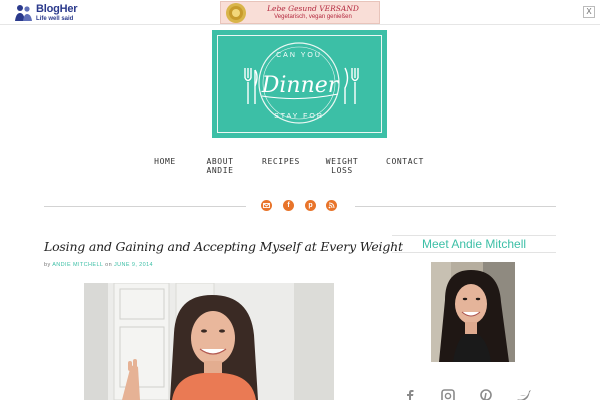 Image resolution: width=600 pixels, height=400 pixels. Describe the element at coordinates (220, 161) in the screenshot. I see `nav-about-label-1: ABOUT` at that location.